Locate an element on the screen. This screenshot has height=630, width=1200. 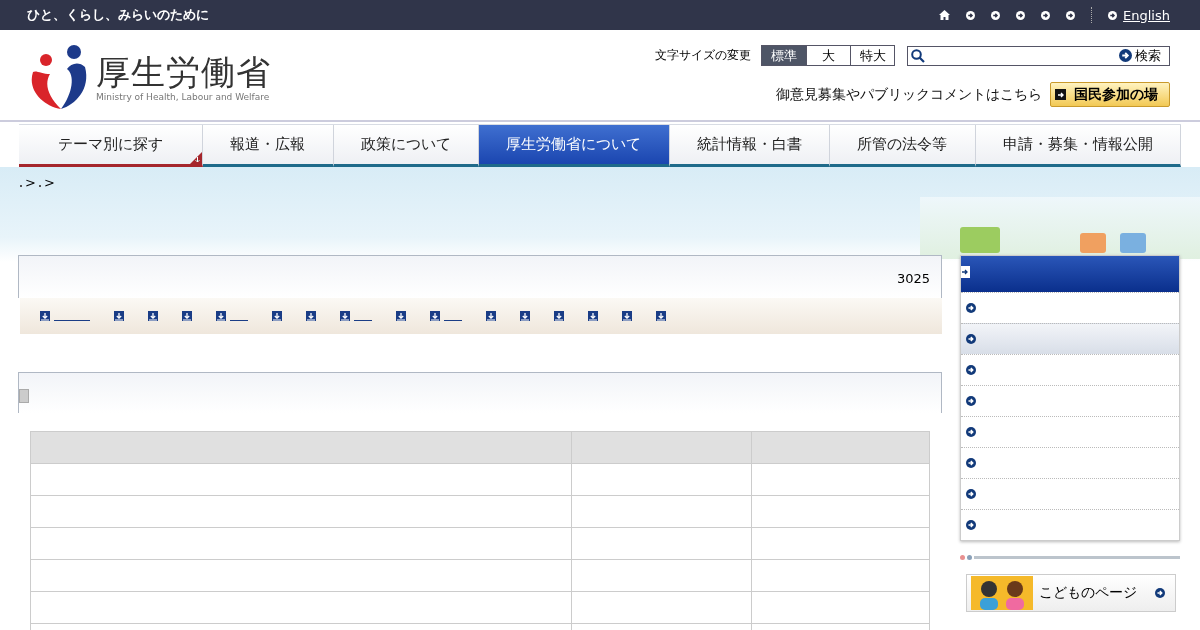
logo-title: 厚生労働省 is located at coordinates (183, 72).